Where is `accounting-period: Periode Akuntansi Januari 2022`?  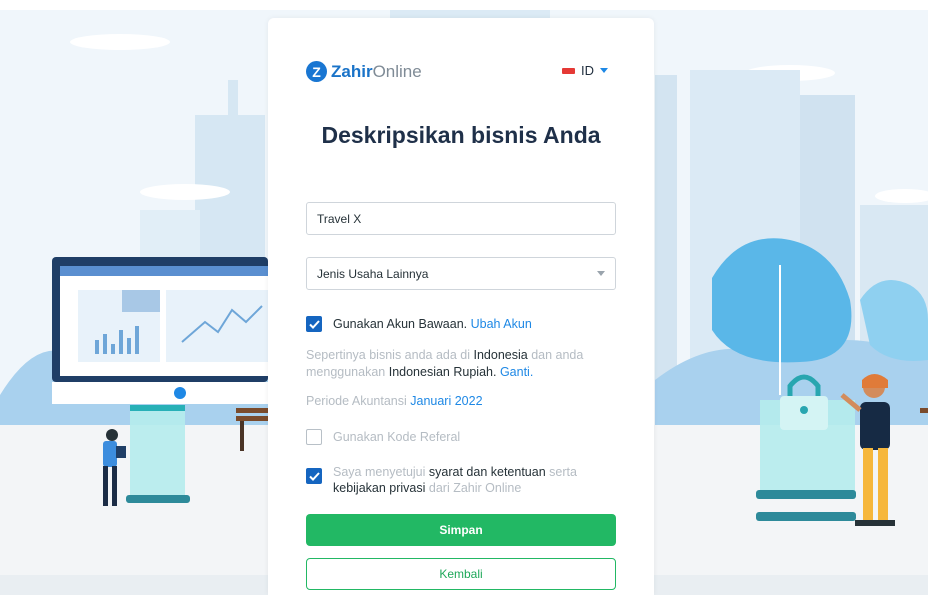 accounting-period: Periode Akuntansi Januari 2022 is located at coordinates (466, 401).